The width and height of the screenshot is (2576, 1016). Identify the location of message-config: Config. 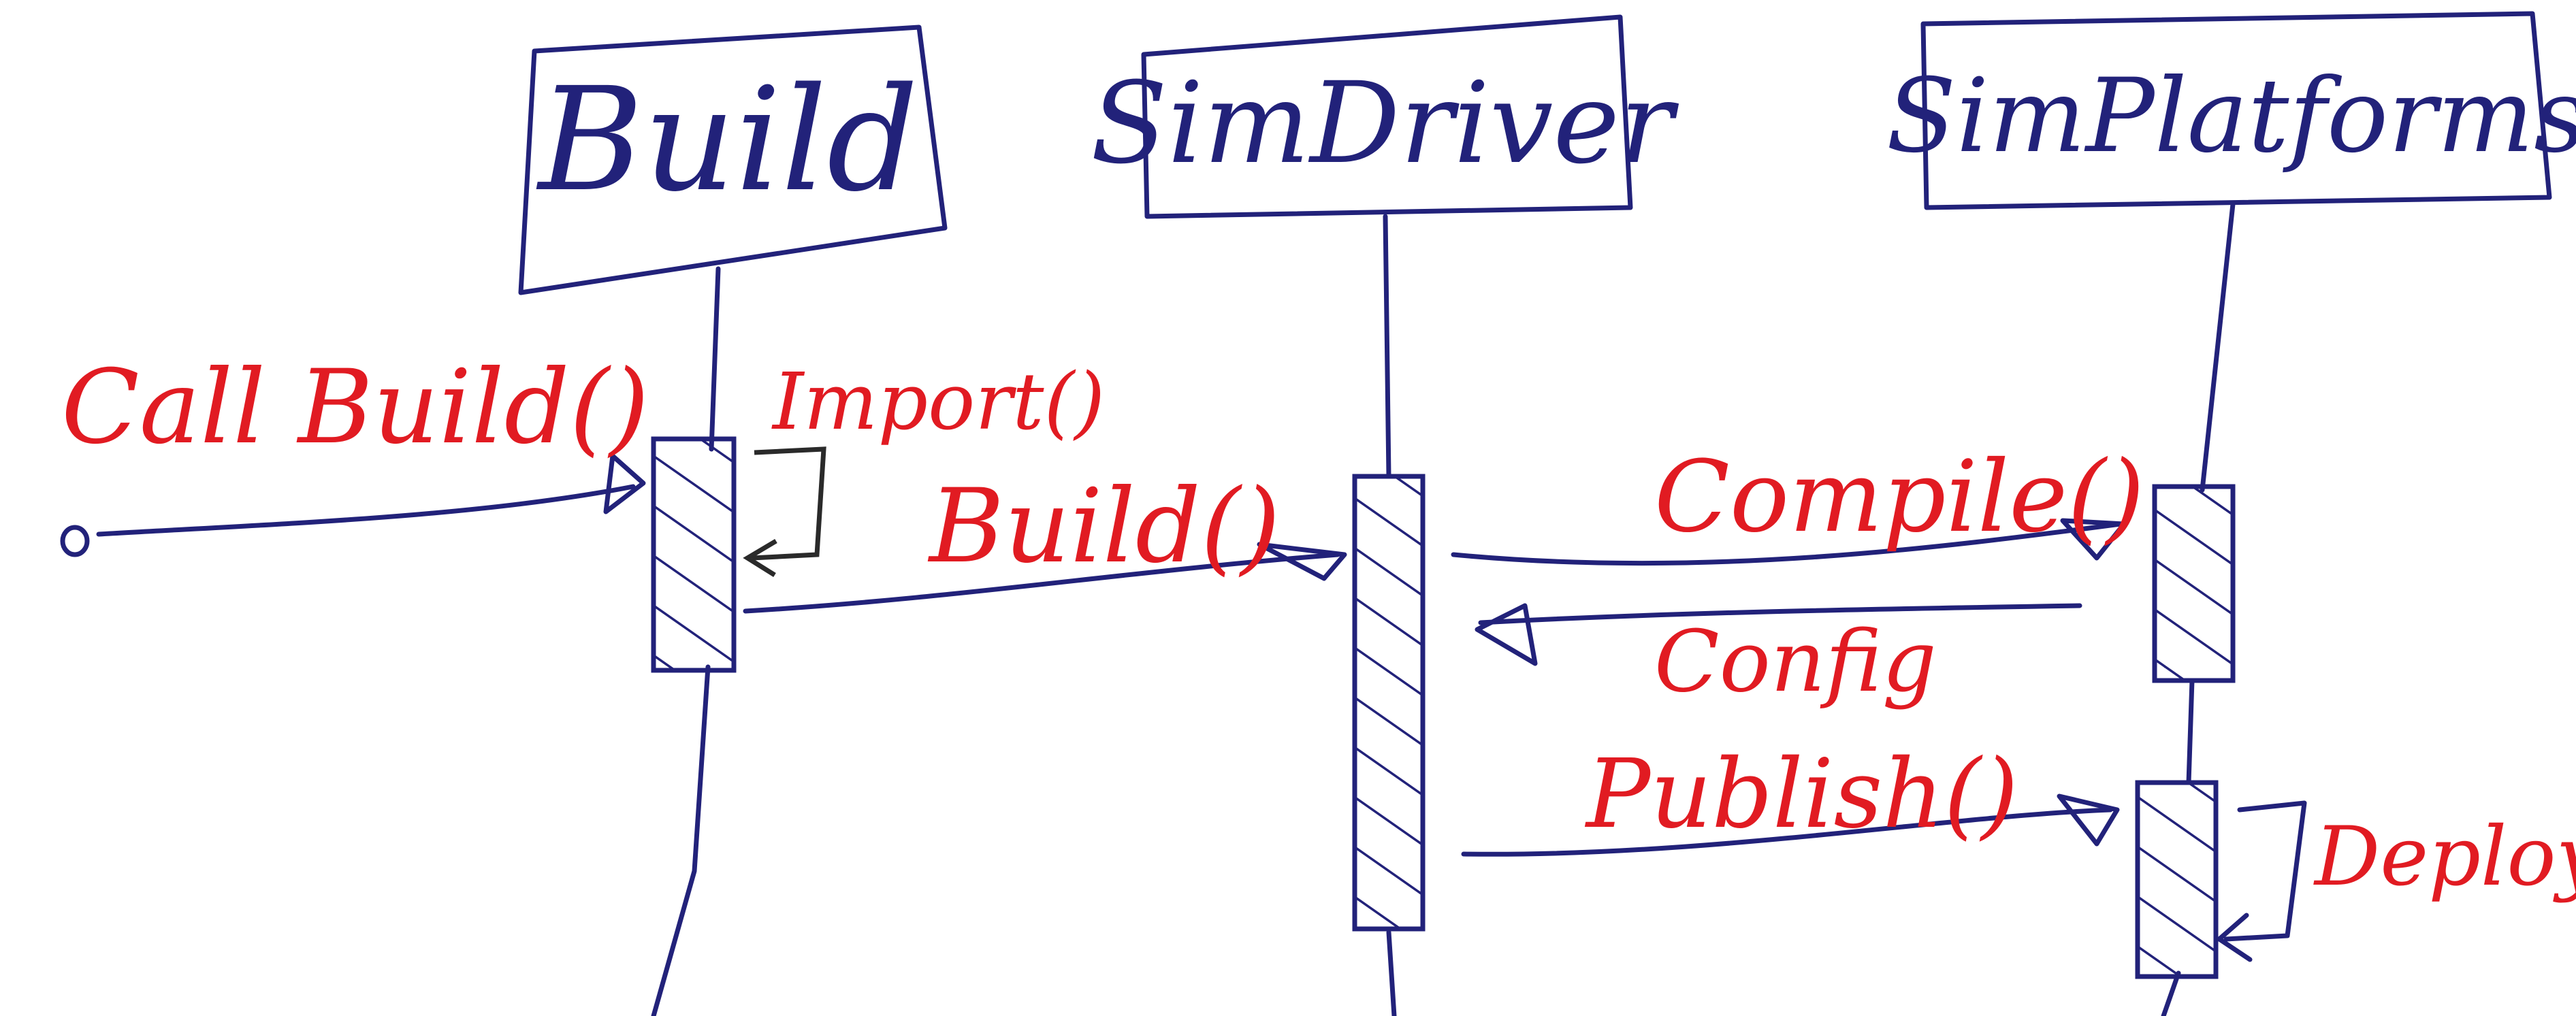
(1779, 657).